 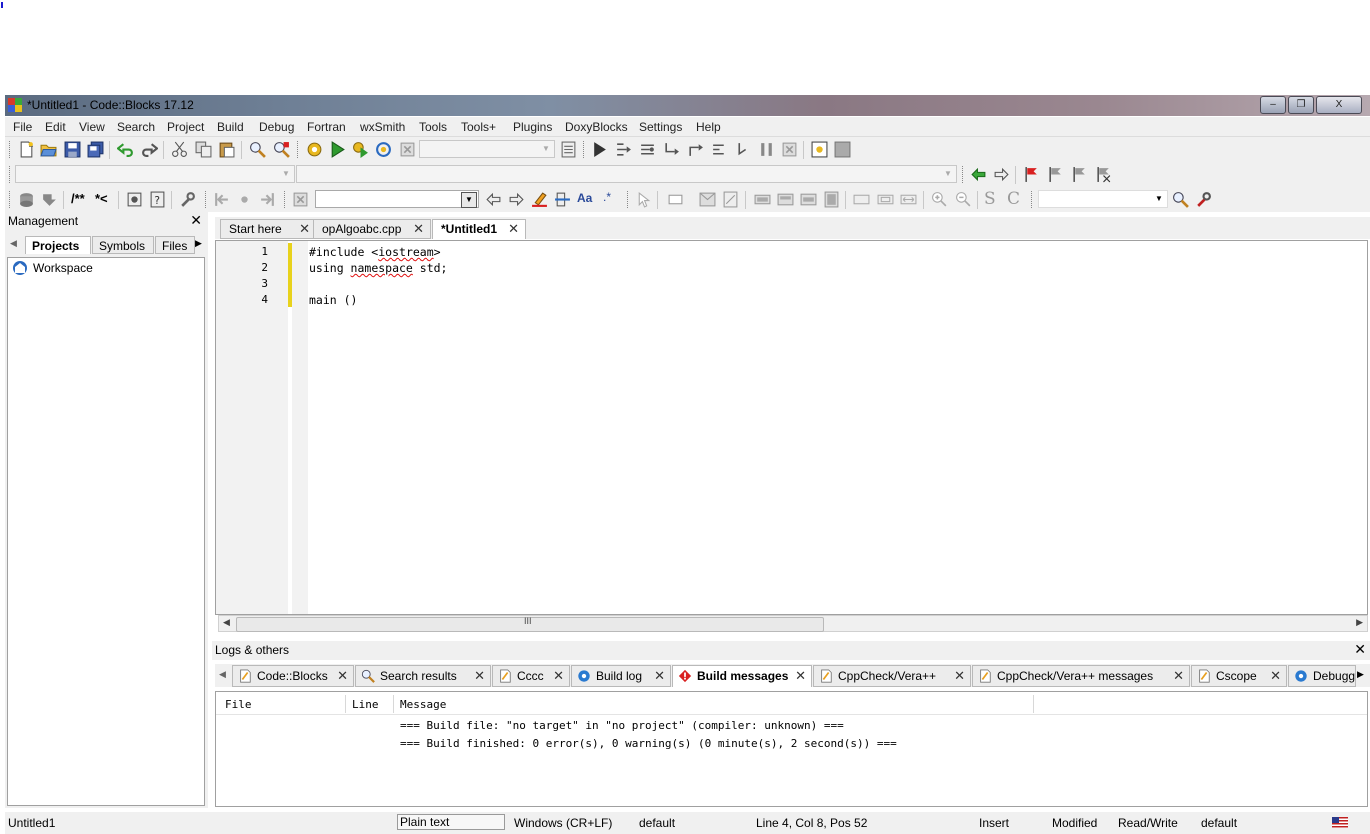 What do you see at coordinates (1203, 199) in the screenshot?
I see `settings-wrench-icon` at bounding box center [1203, 199].